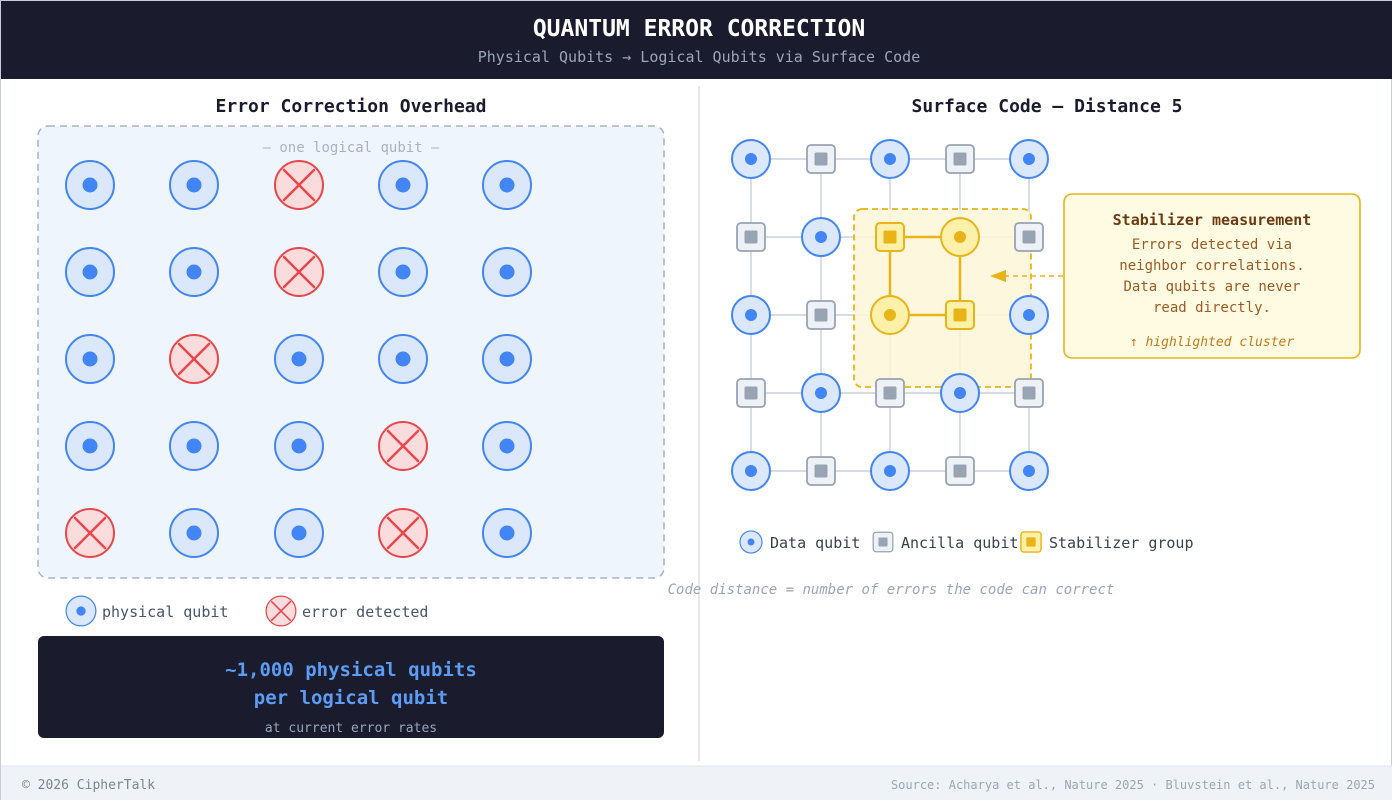  I want to click on callout-line-4: read directly., so click(1212, 308).